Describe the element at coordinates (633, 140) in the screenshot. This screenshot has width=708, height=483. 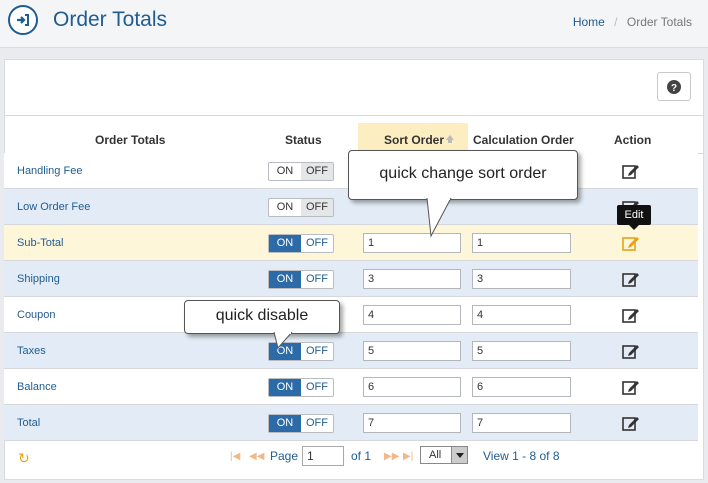
I see `header-action: Action` at that location.